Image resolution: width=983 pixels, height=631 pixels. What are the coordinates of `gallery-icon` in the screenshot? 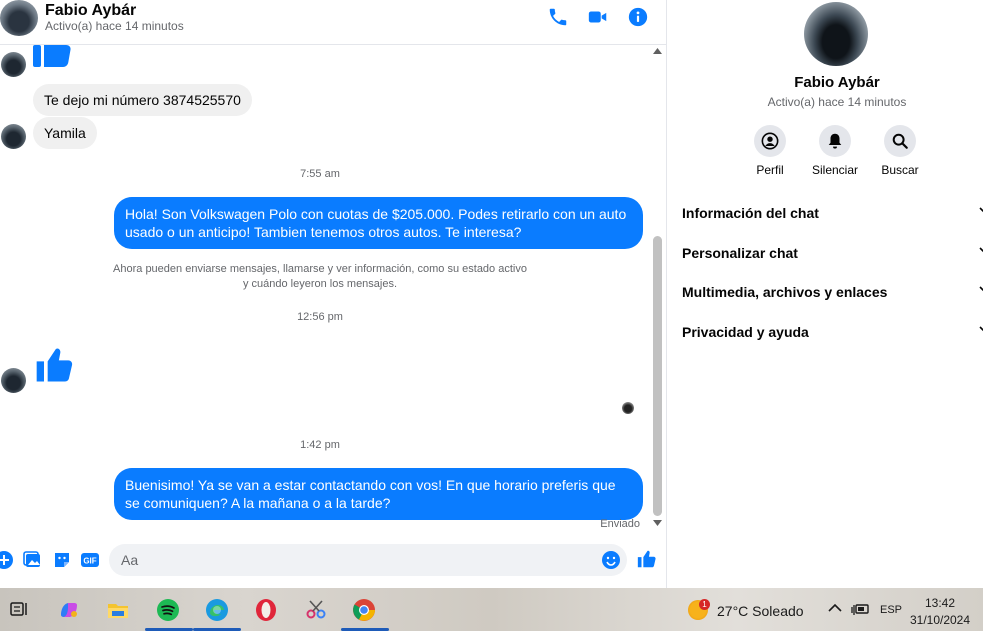 It's located at (33, 560).